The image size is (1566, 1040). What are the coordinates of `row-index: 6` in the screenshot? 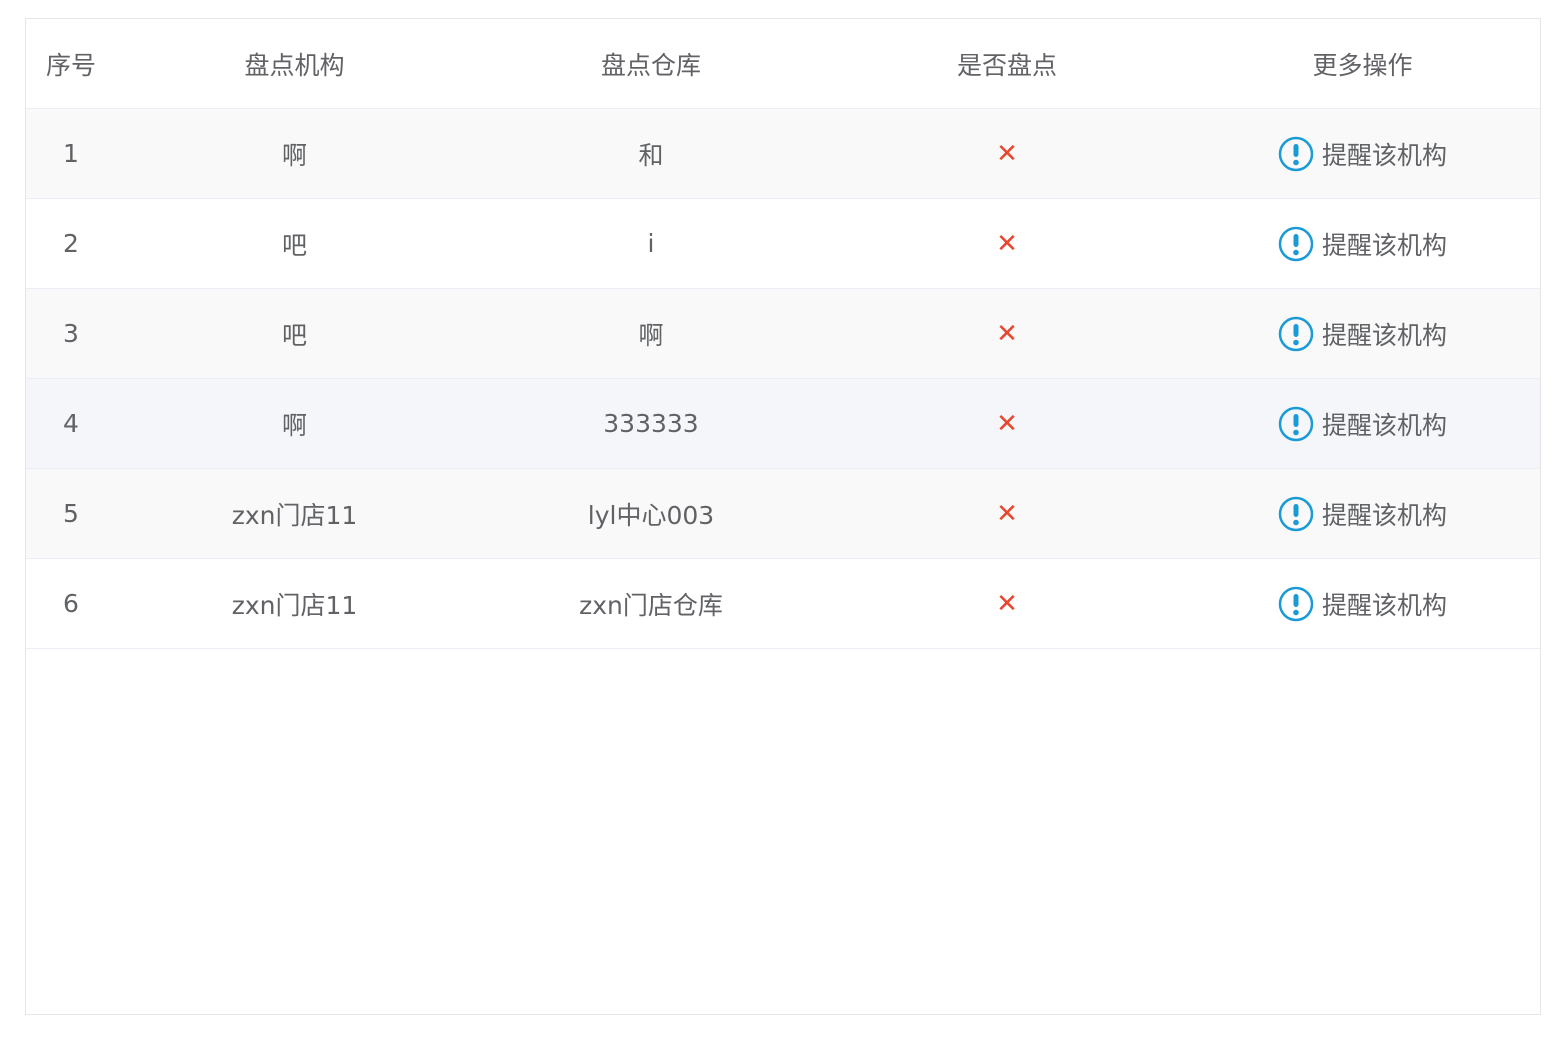 It's located at (71, 603).